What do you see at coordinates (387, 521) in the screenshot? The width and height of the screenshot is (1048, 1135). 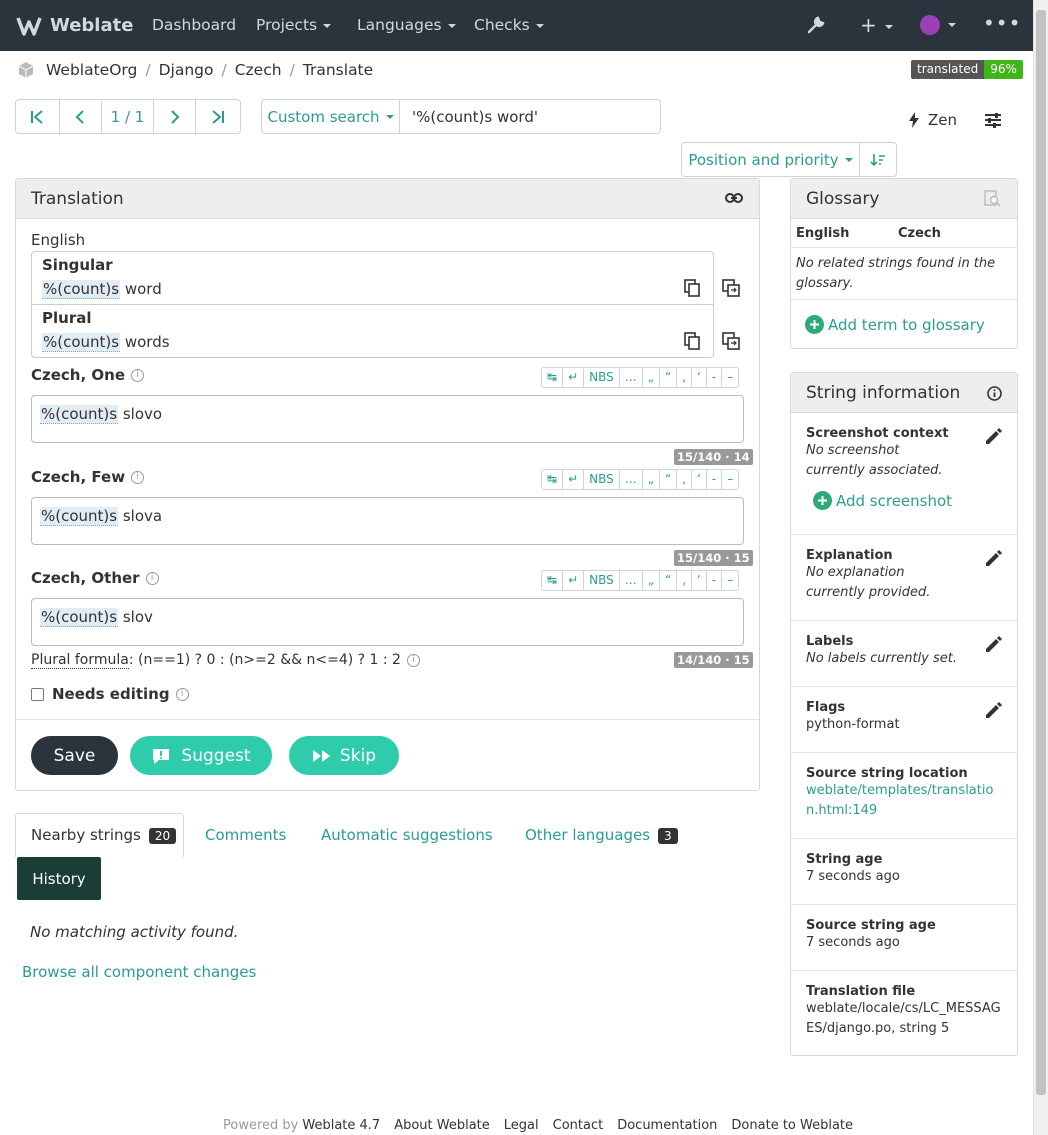 I see `translation-input-few: %(count)s slova` at bounding box center [387, 521].